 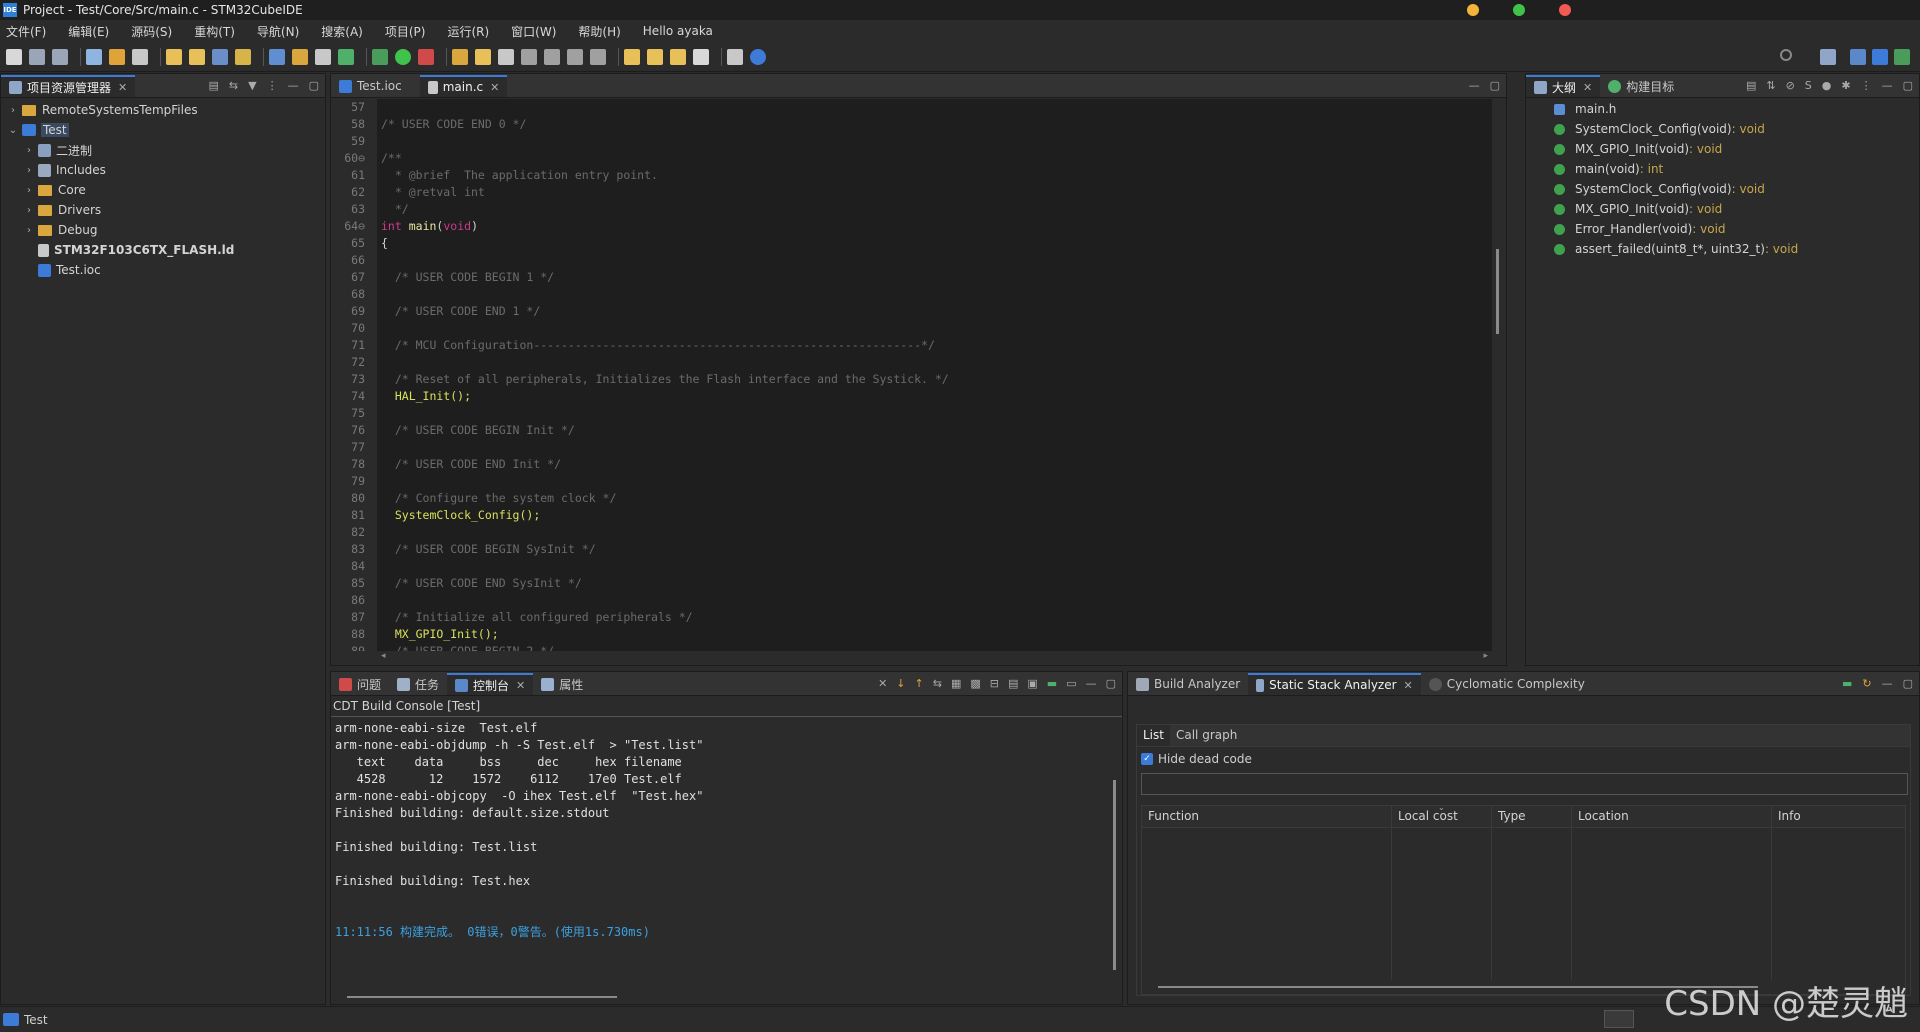 I want to click on tree-item-drivers: › Drivers, so click(x=163, y=210).